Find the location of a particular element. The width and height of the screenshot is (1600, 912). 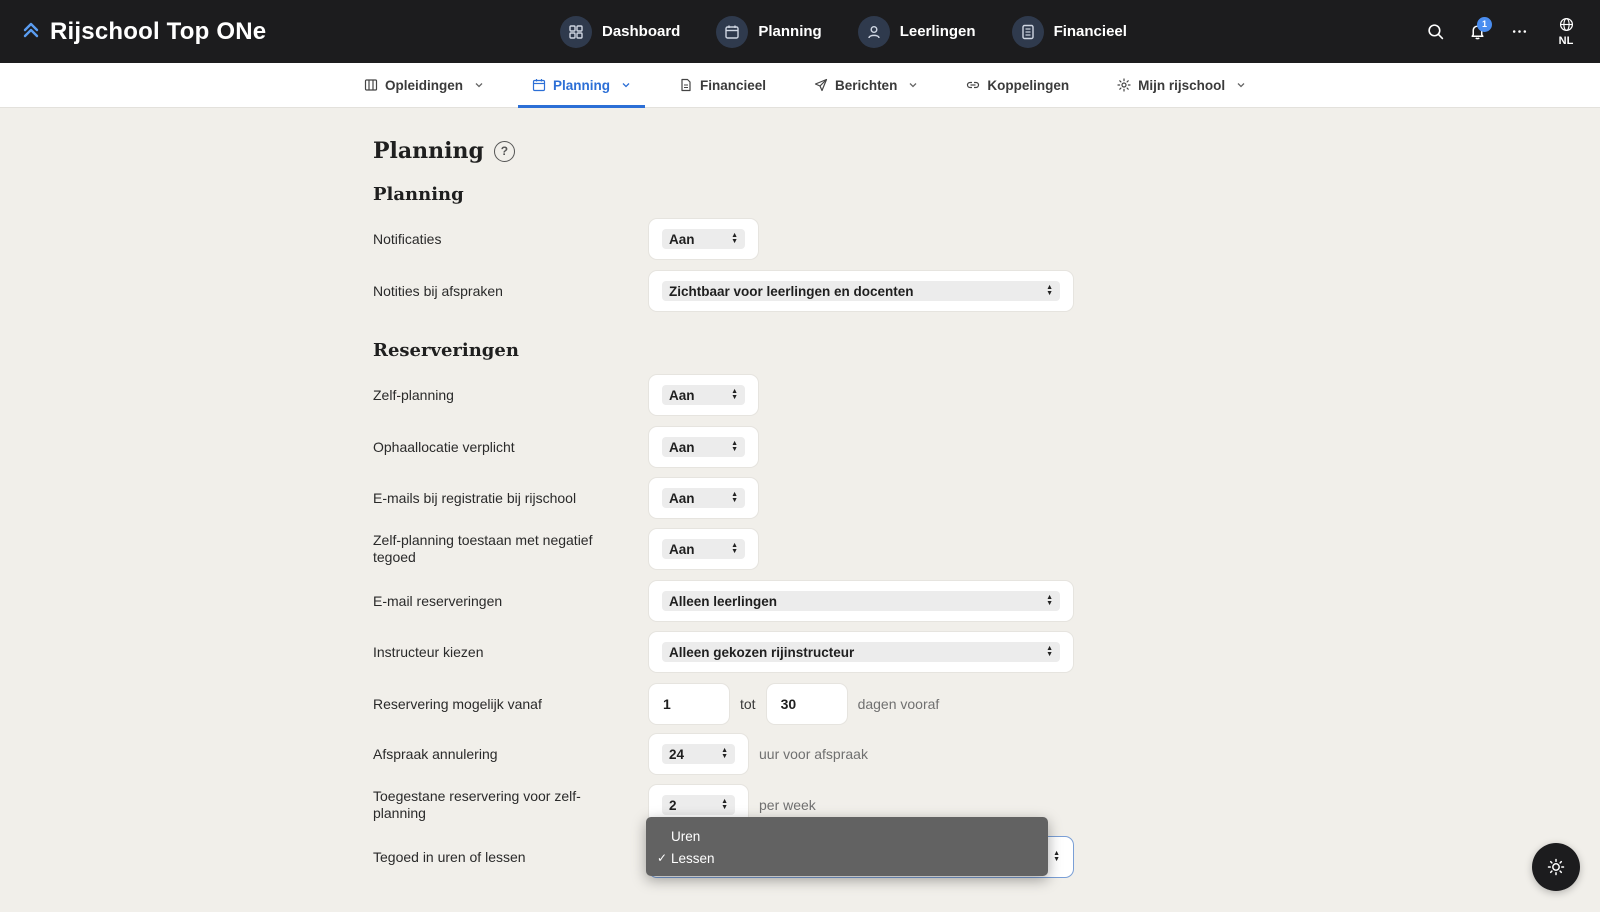

tab-opleidingen-label: Opleidingen is located at coordinates (424, 85).